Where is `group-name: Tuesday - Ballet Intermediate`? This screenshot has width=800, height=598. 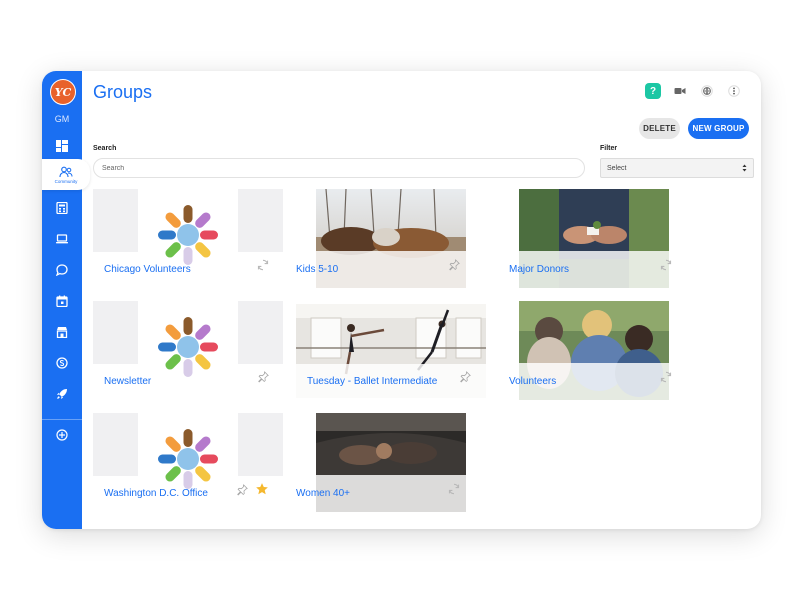
group-name: Tuesday - Ballet Intermediate is located at coordinates (372, 381).